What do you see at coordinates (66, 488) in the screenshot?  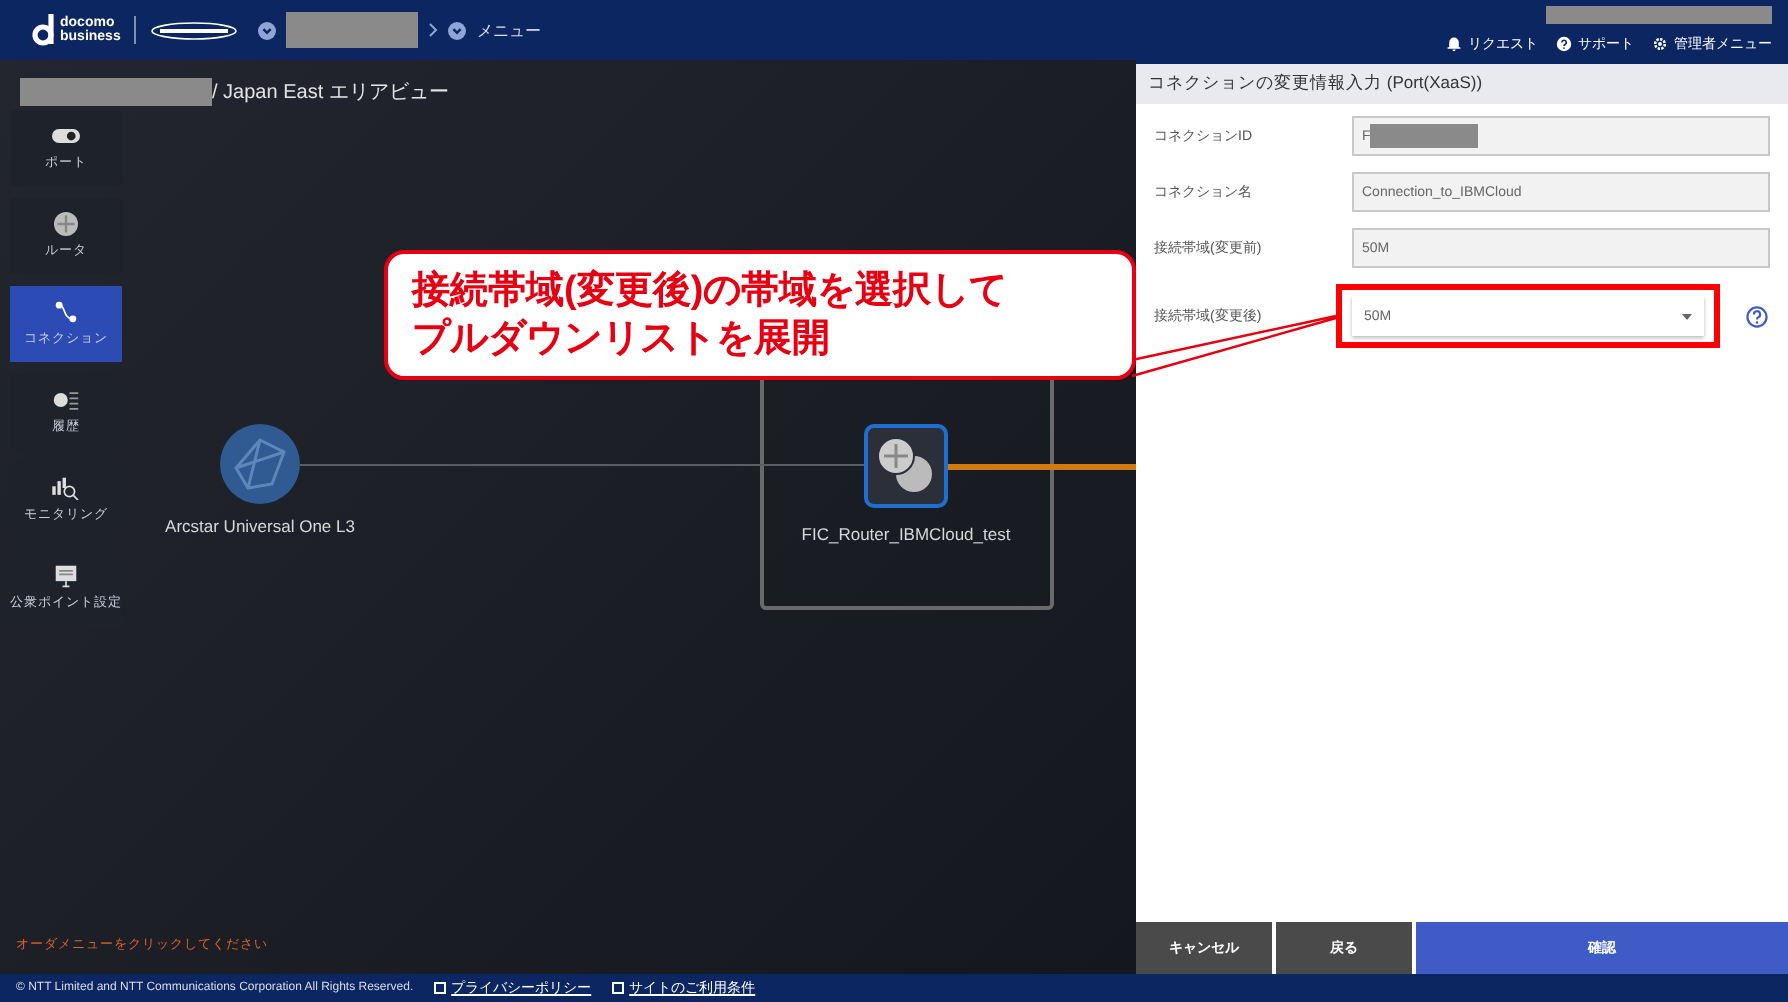 I see `chart-search-icon` at bounding box center [66, 488].